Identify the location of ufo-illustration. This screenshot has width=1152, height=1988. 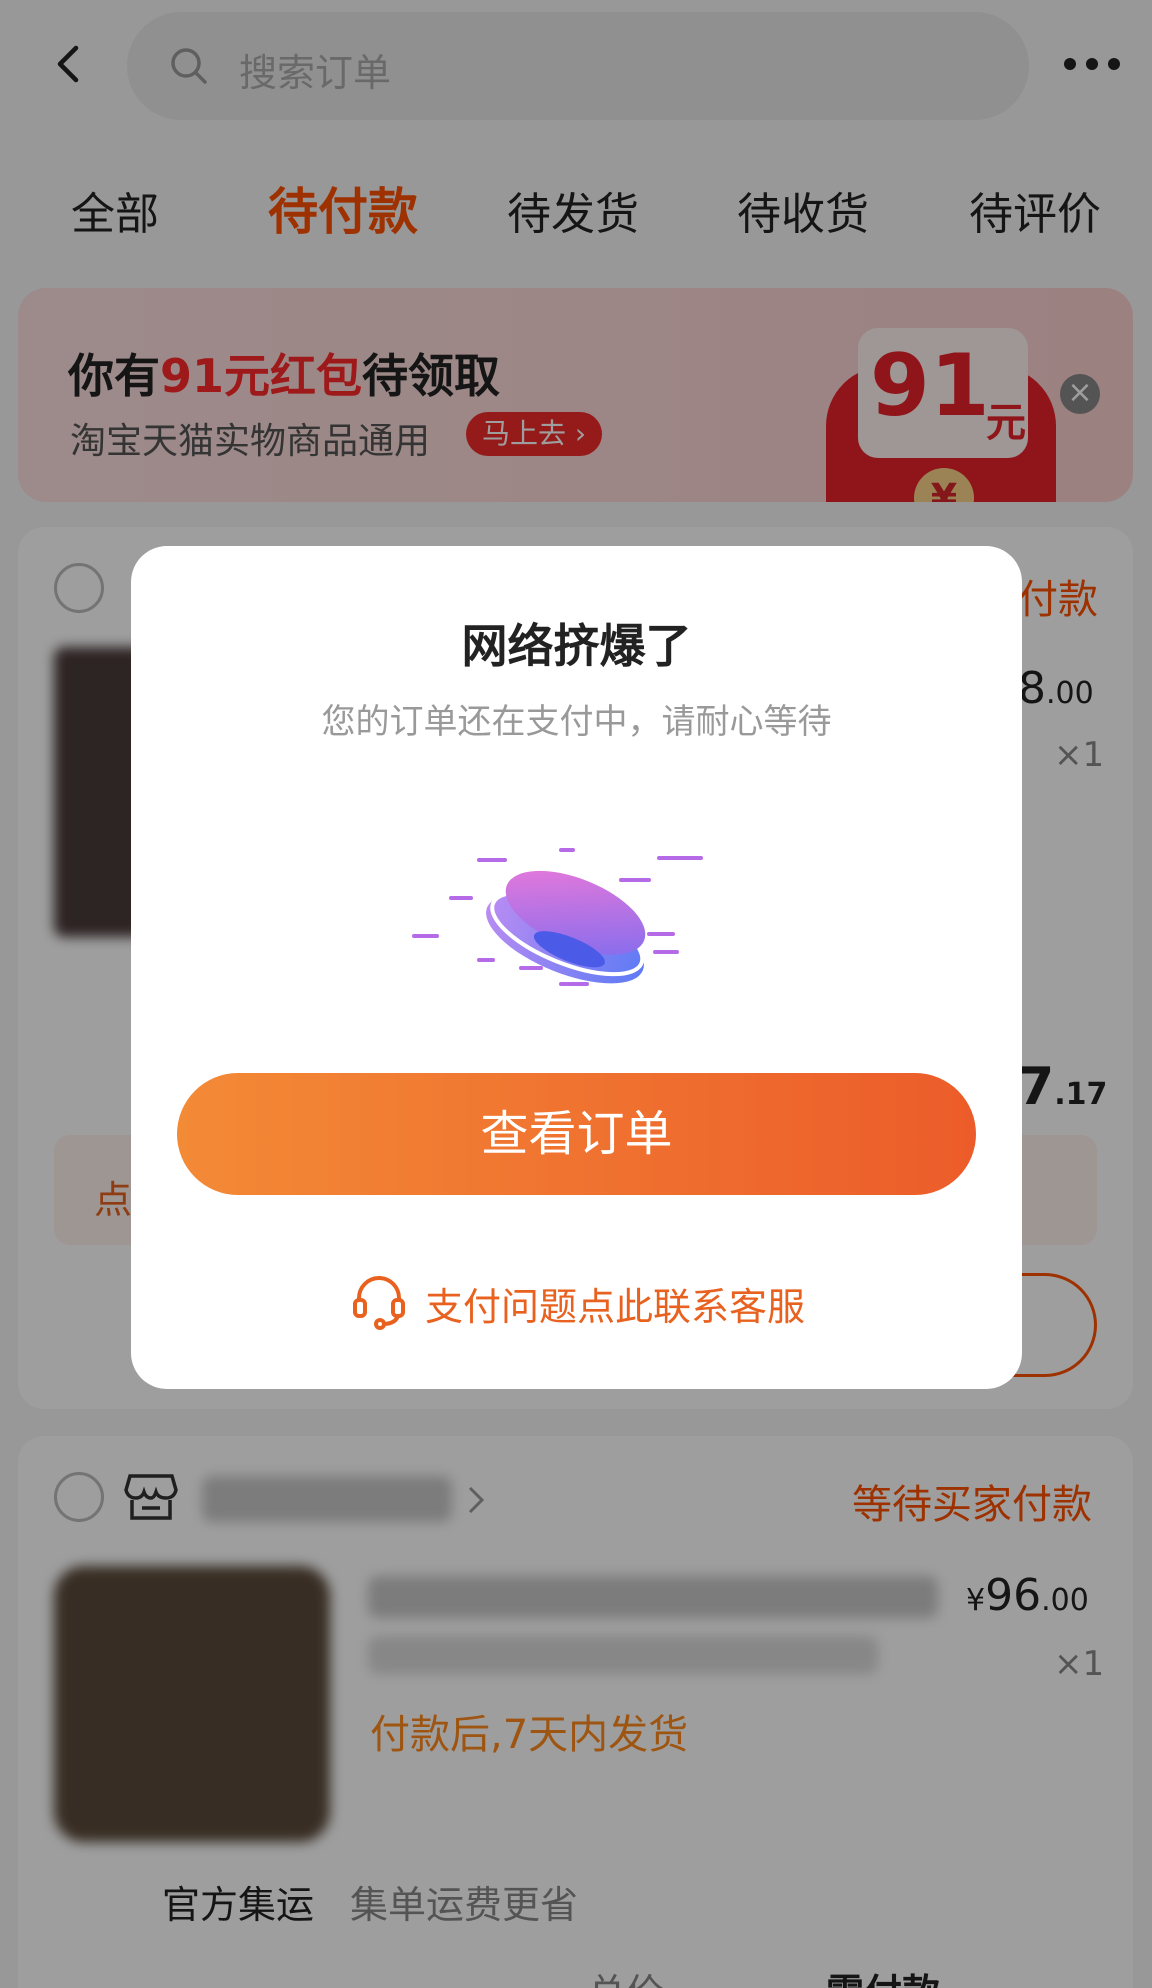
(557, 917).